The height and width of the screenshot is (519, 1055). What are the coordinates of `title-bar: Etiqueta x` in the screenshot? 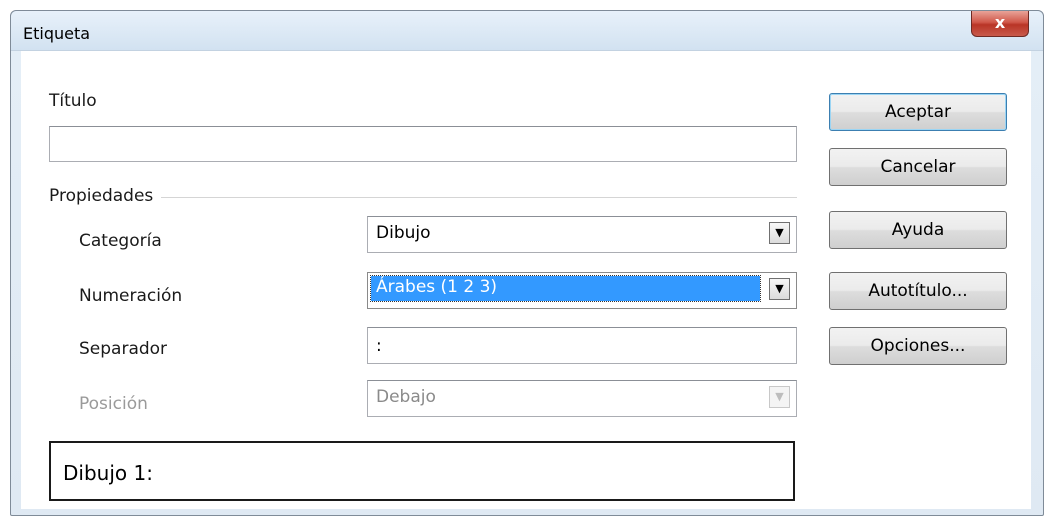 It's located at (527, 31).